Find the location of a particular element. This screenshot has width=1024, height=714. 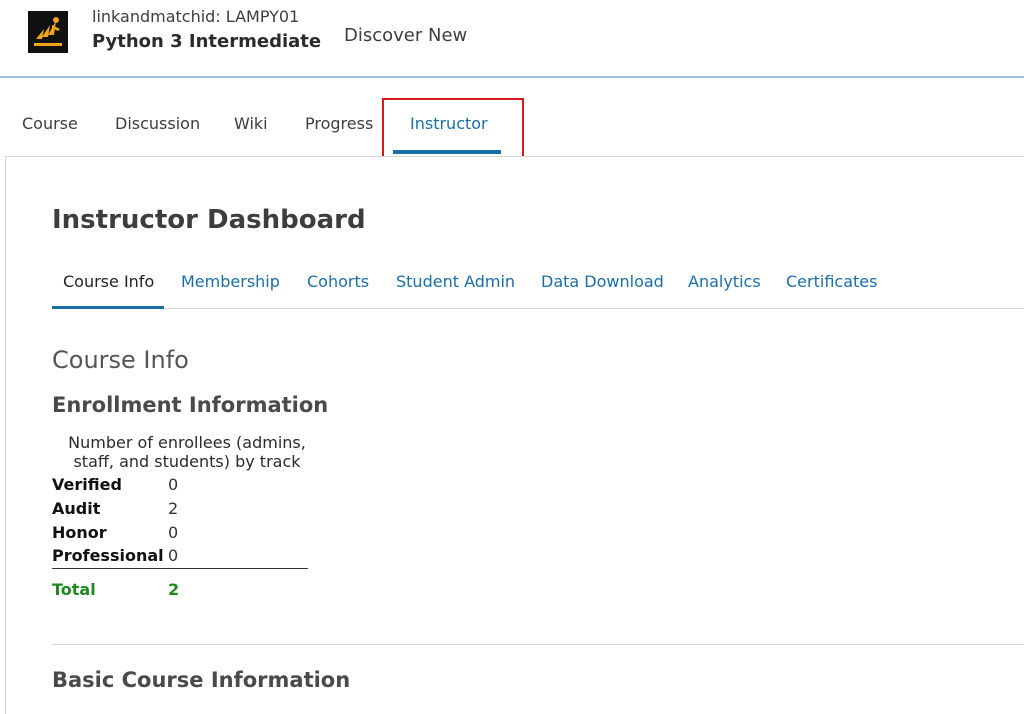

table-row: Professional 0 is located at coordinates (180, 556).